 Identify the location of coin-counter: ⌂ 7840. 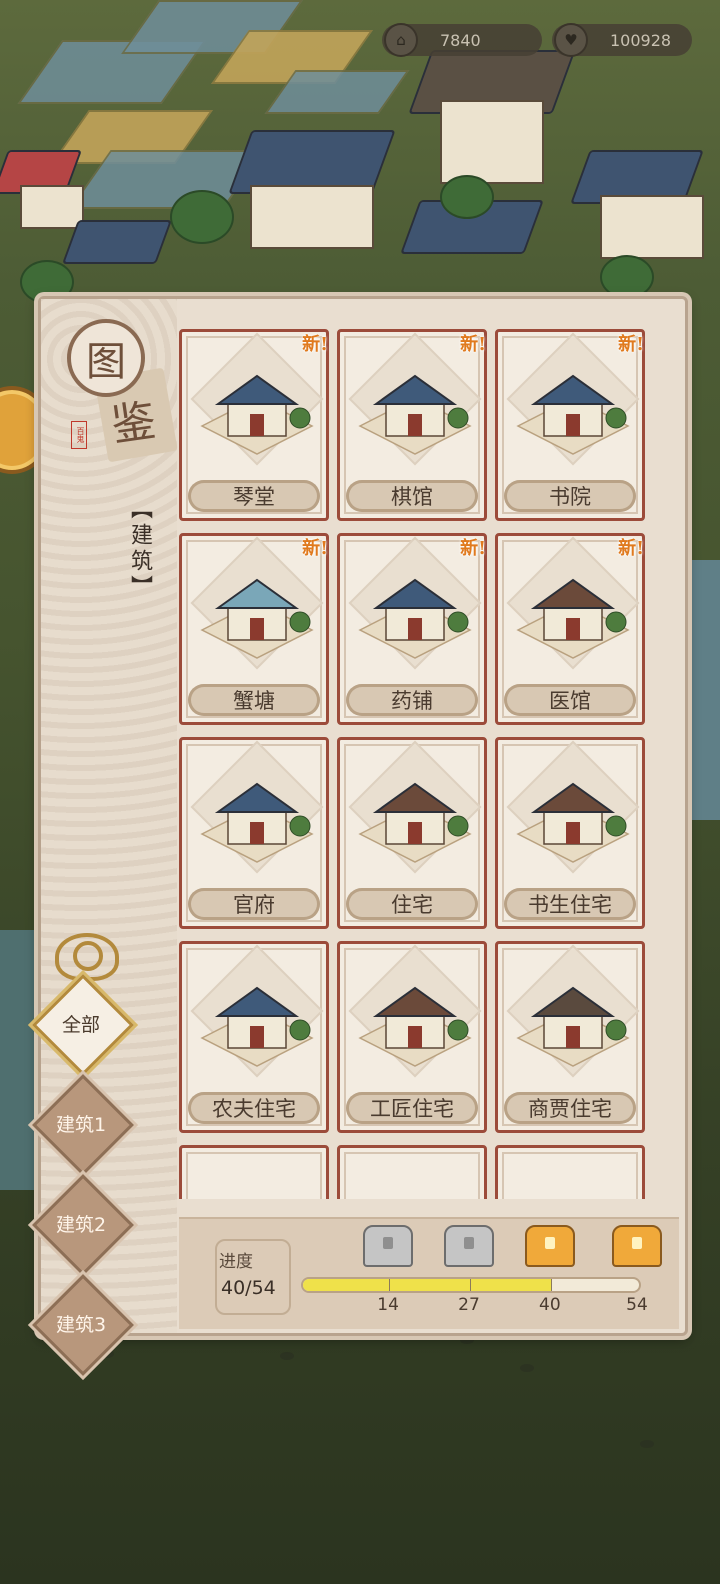
(462, 40).